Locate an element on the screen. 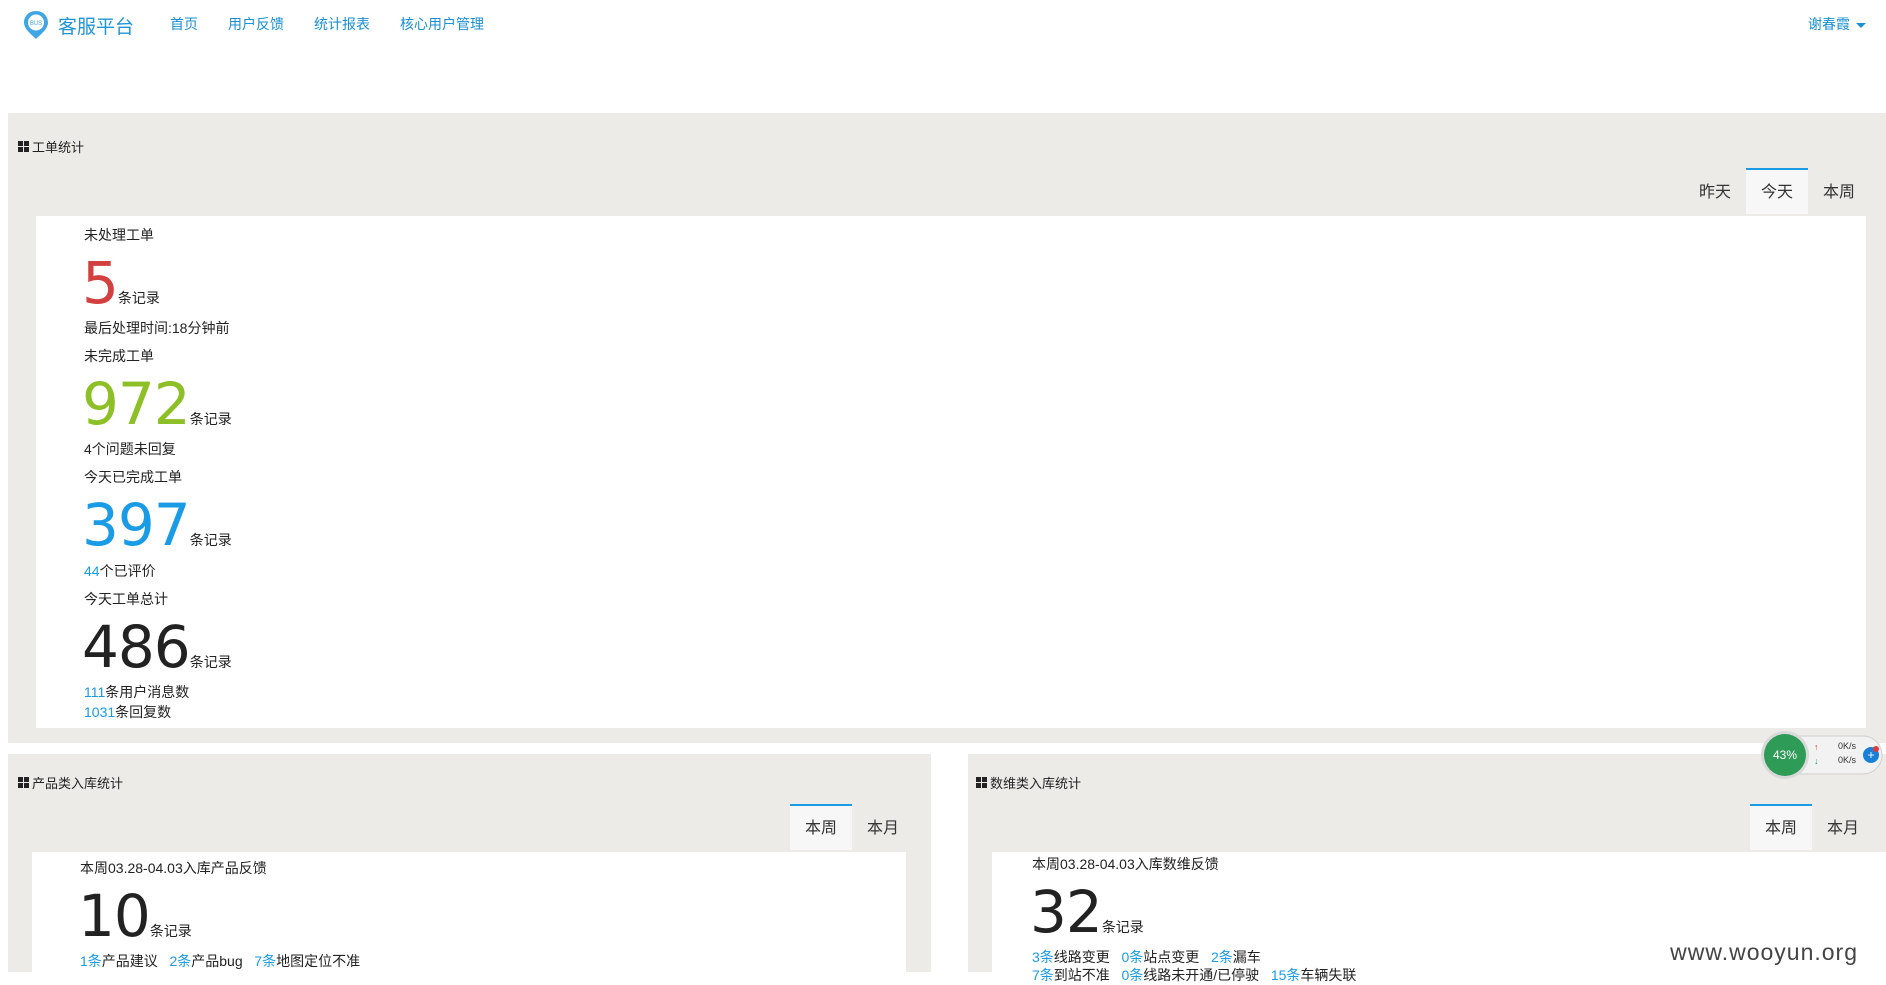  user-name: 谢春霞 is located at coordinates (1829, 24).